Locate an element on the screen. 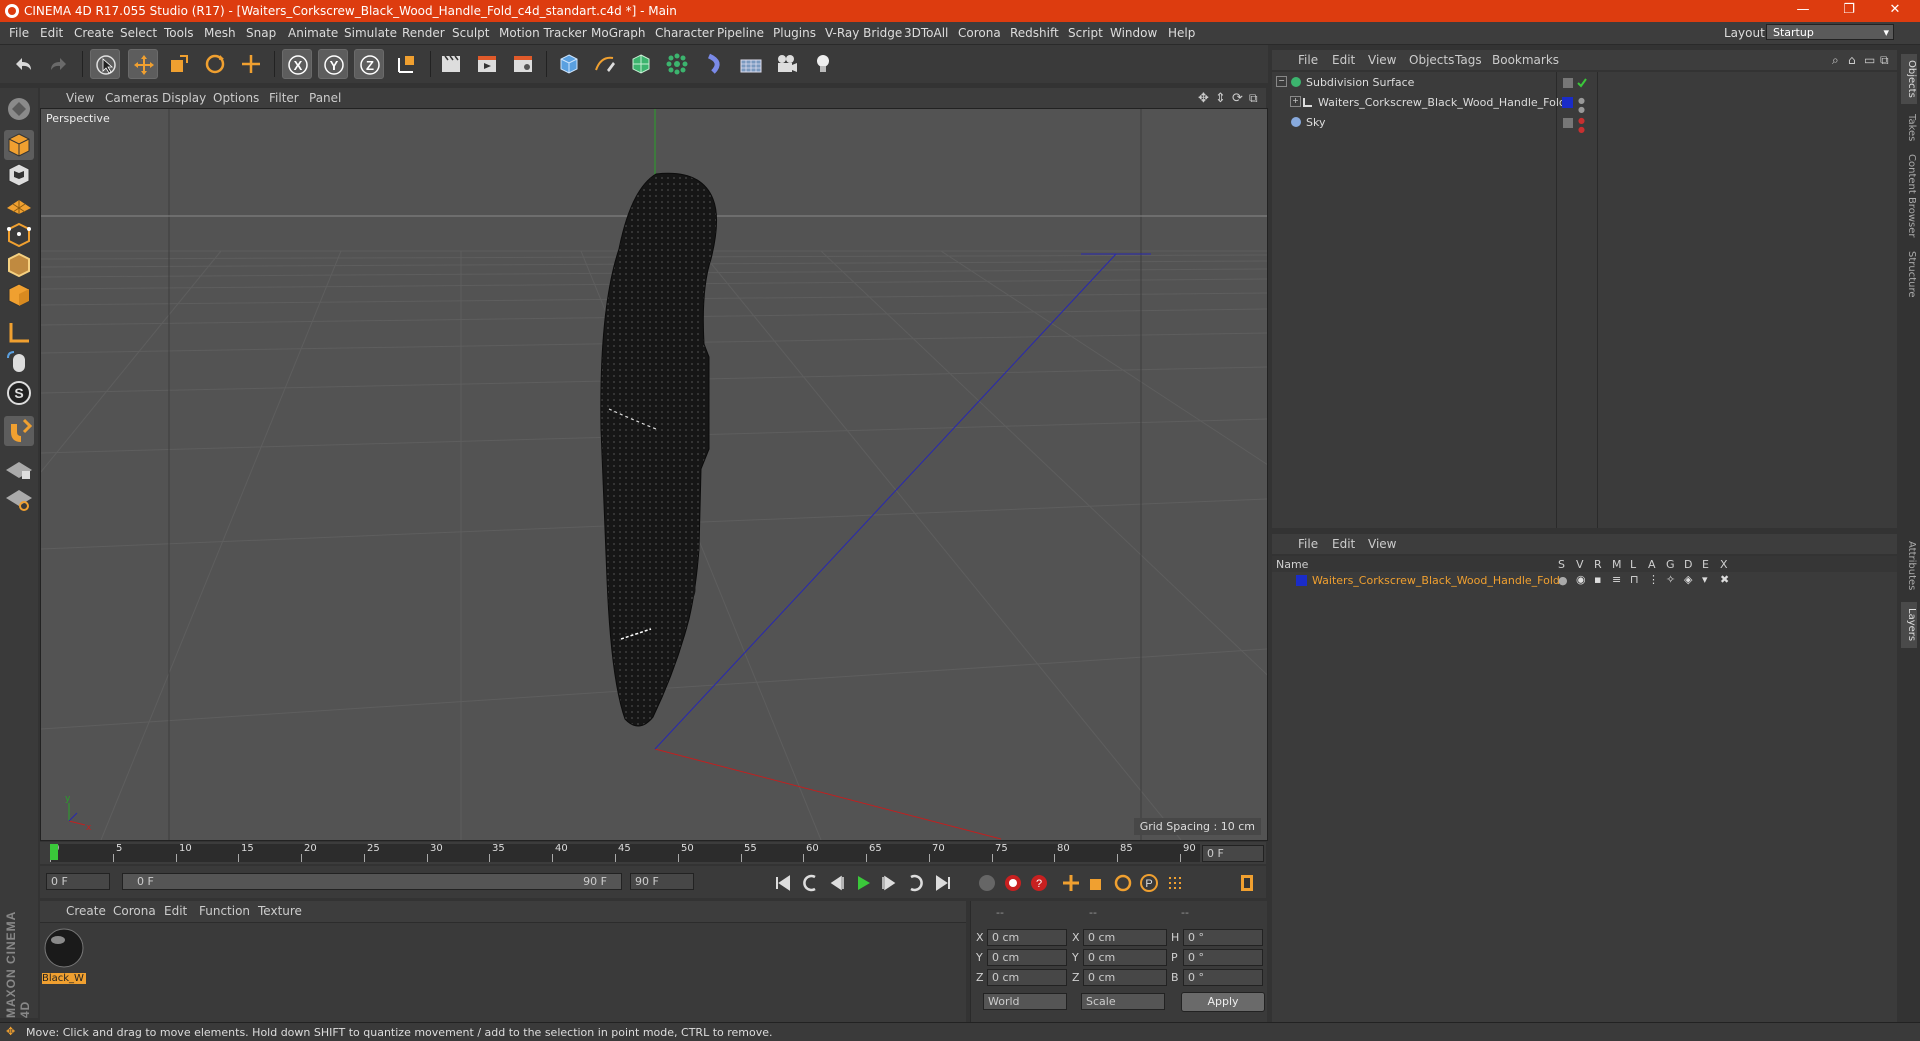 This screenshot has width=1920, height=1041. layer-menu-file: File is located at coordinates (1308, 544).